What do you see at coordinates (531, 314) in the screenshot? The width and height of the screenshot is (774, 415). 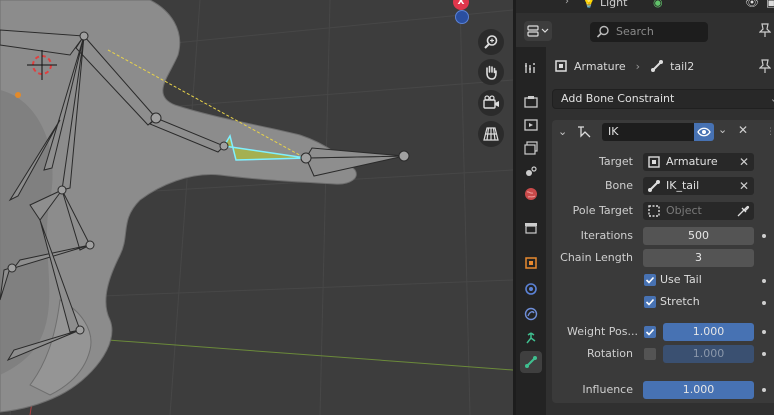 I see `tab-object-constraints` at bounding box center [531, 314].